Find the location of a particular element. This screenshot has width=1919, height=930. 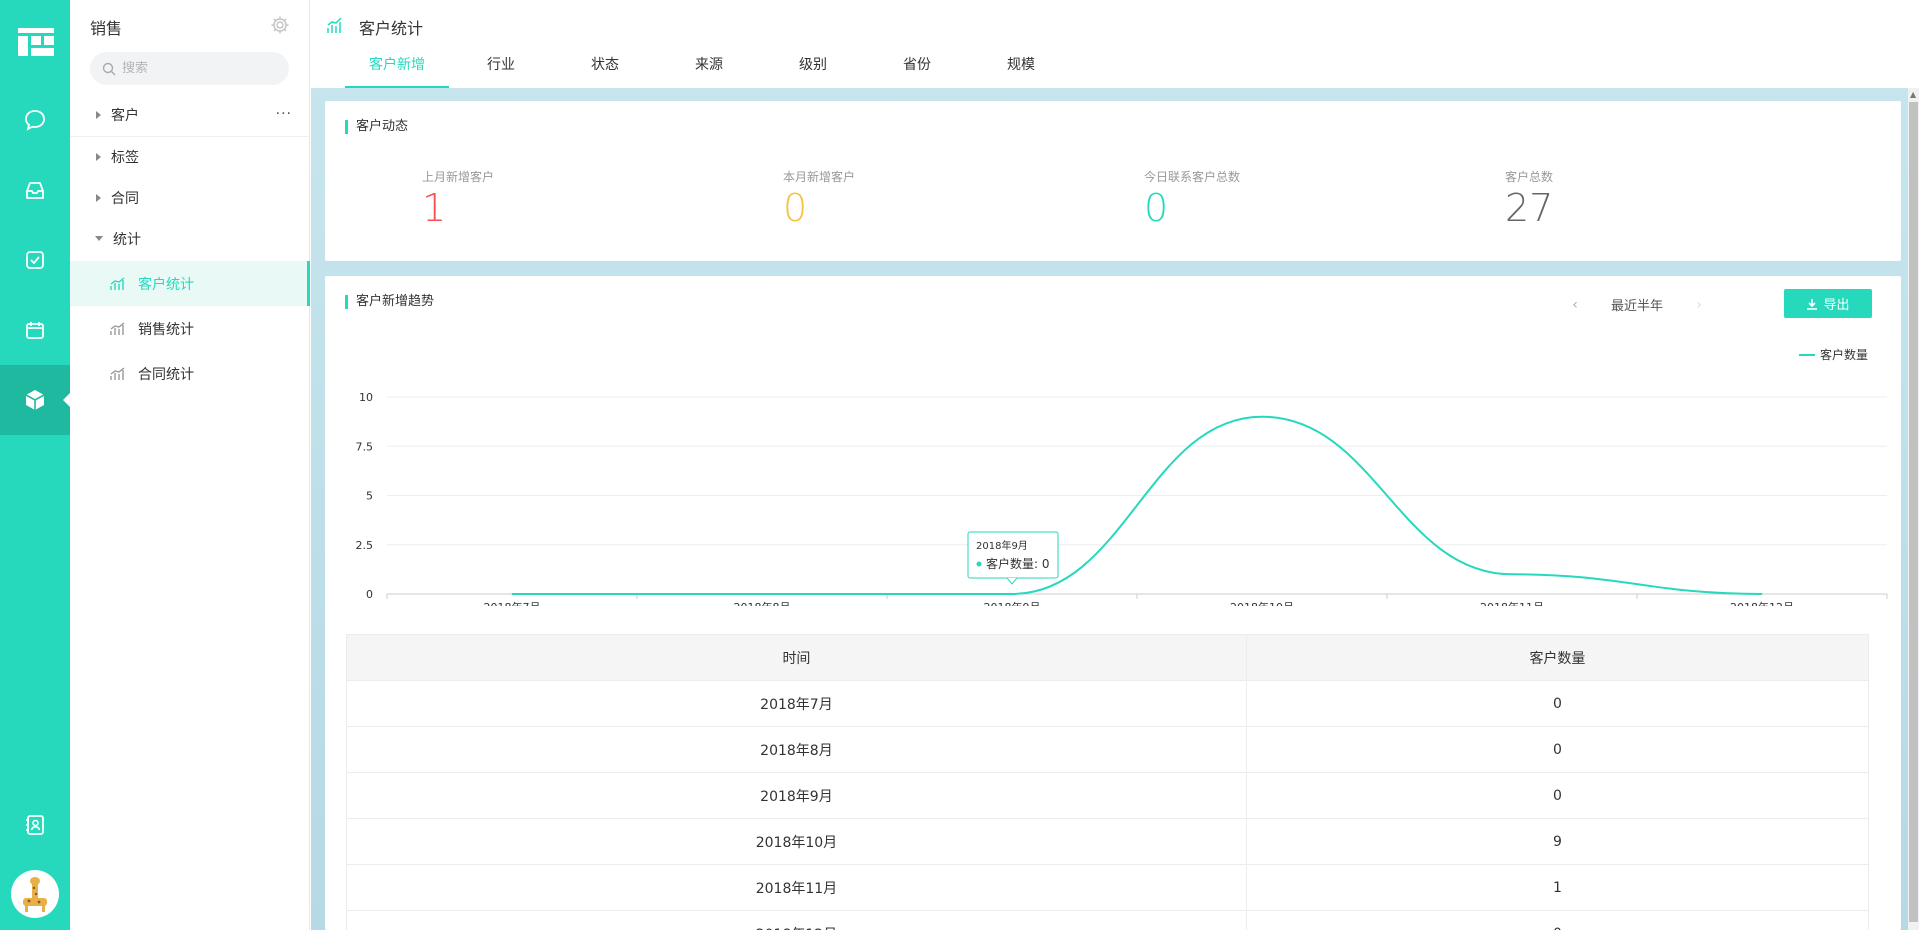

tooltip-pointer is located at coordinates (1012, 581).